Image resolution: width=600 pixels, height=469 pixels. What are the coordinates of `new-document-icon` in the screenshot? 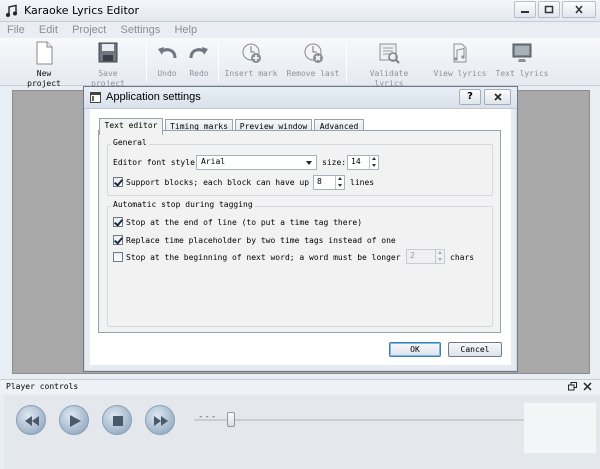 It's located at (44, 53).